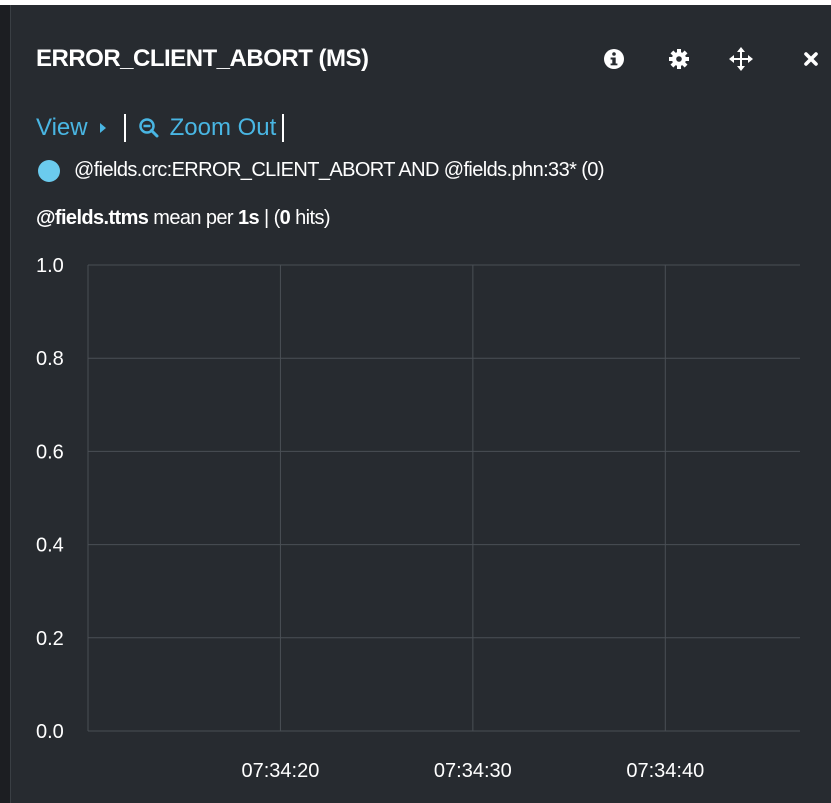 Image resolution: width=831 pixels, height=803 pixels. Describe the element at coordinates (50, 266) in the screenshot. I see `y-tick-label: 1.0` at that location.